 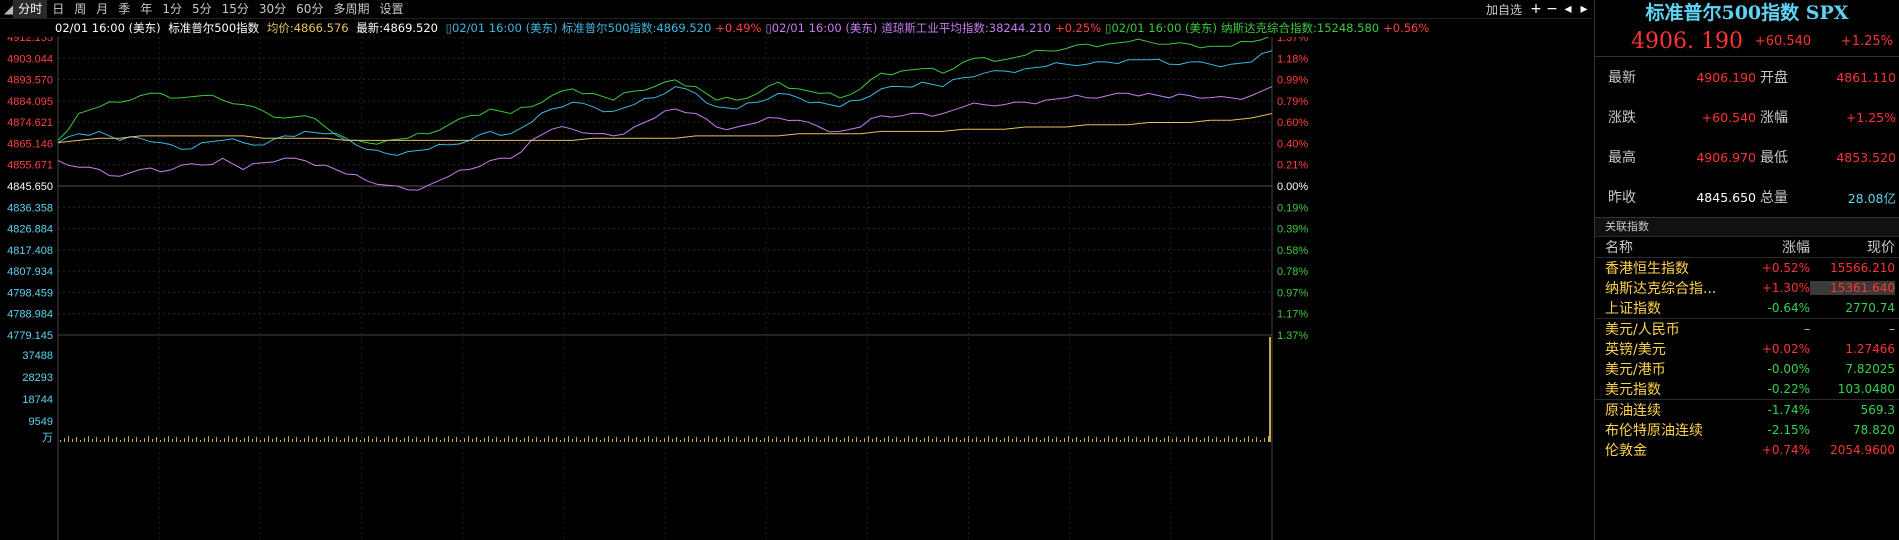 I want to click on info-name: 标准普尔500指数, so click(x=214, y=28).